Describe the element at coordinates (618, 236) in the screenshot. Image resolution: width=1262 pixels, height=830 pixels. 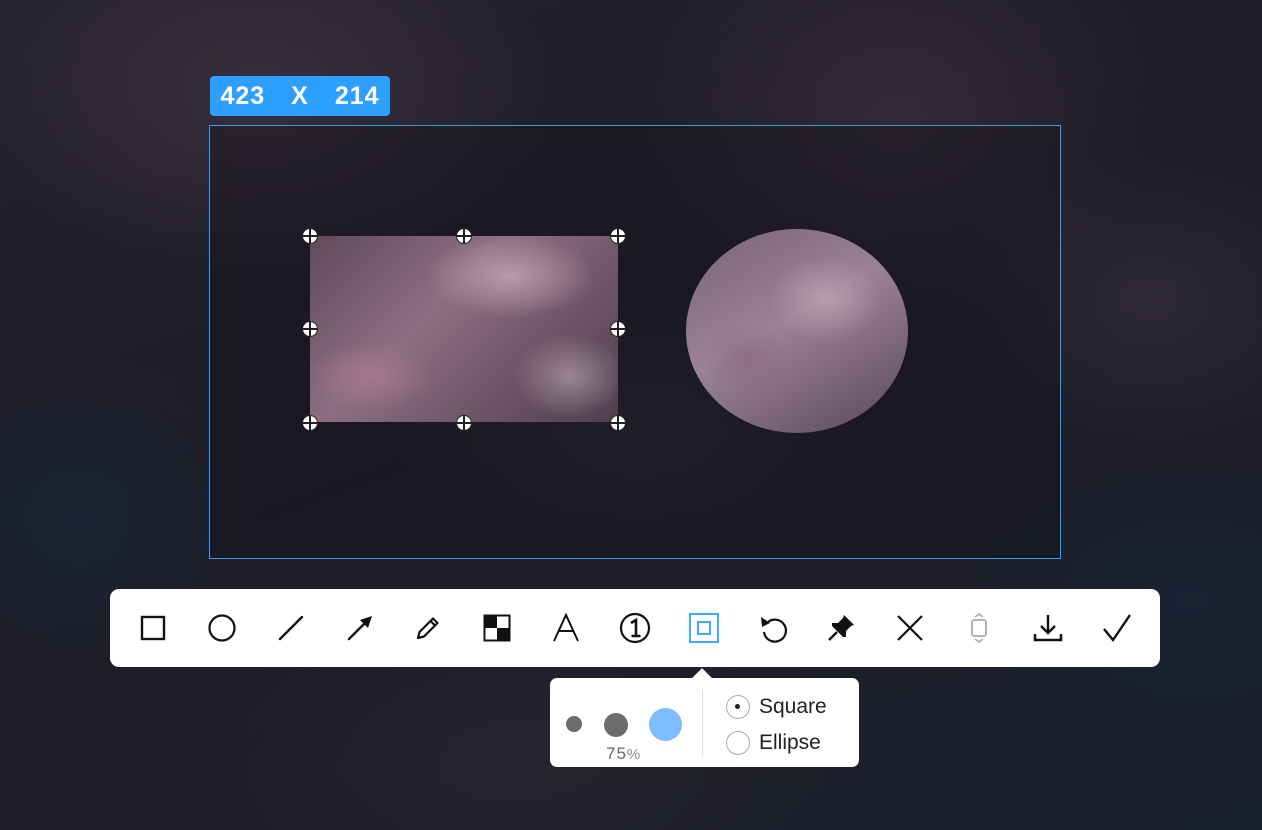
I see `resize-handle-top-right` at that location.